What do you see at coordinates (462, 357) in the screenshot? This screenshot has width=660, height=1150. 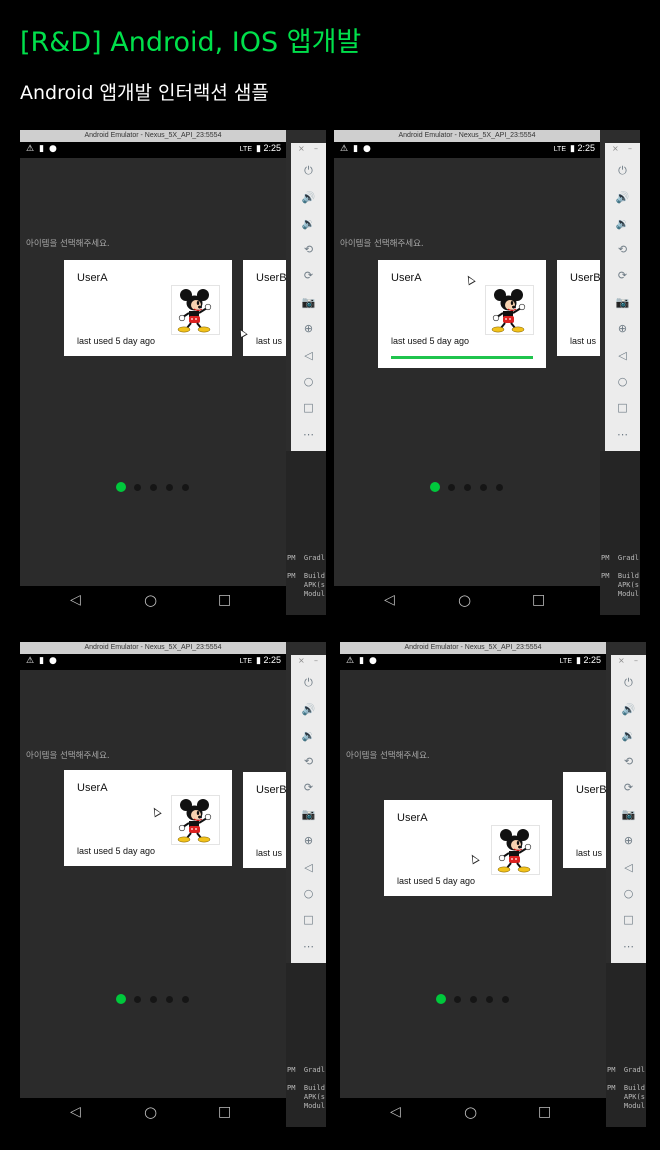 I see `press-progress-bar` at bounding box center [462, 357].